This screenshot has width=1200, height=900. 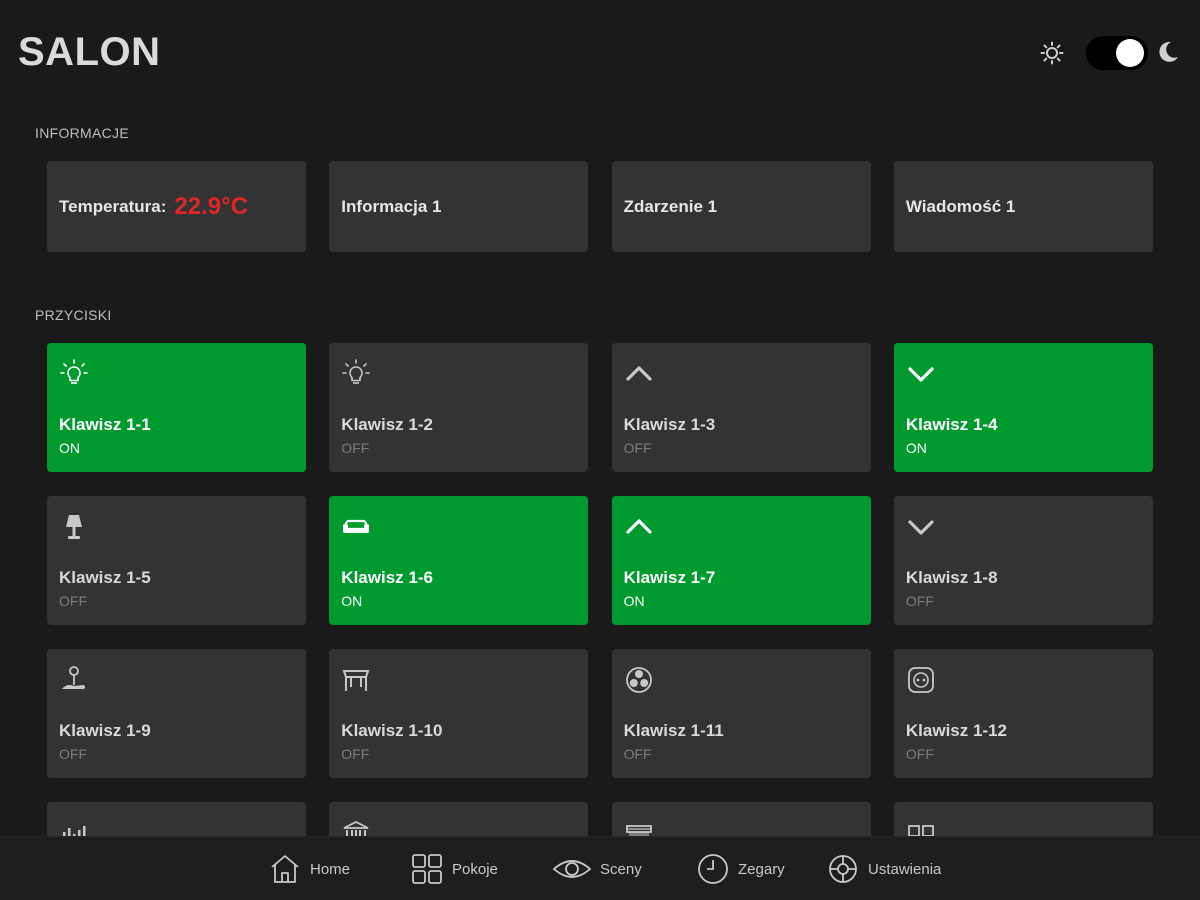 What do you see at coordinates (951, 577) in the screenshot?
I see `button-tile-label: Klawisz 1-8` at bounding box center [951, 577].